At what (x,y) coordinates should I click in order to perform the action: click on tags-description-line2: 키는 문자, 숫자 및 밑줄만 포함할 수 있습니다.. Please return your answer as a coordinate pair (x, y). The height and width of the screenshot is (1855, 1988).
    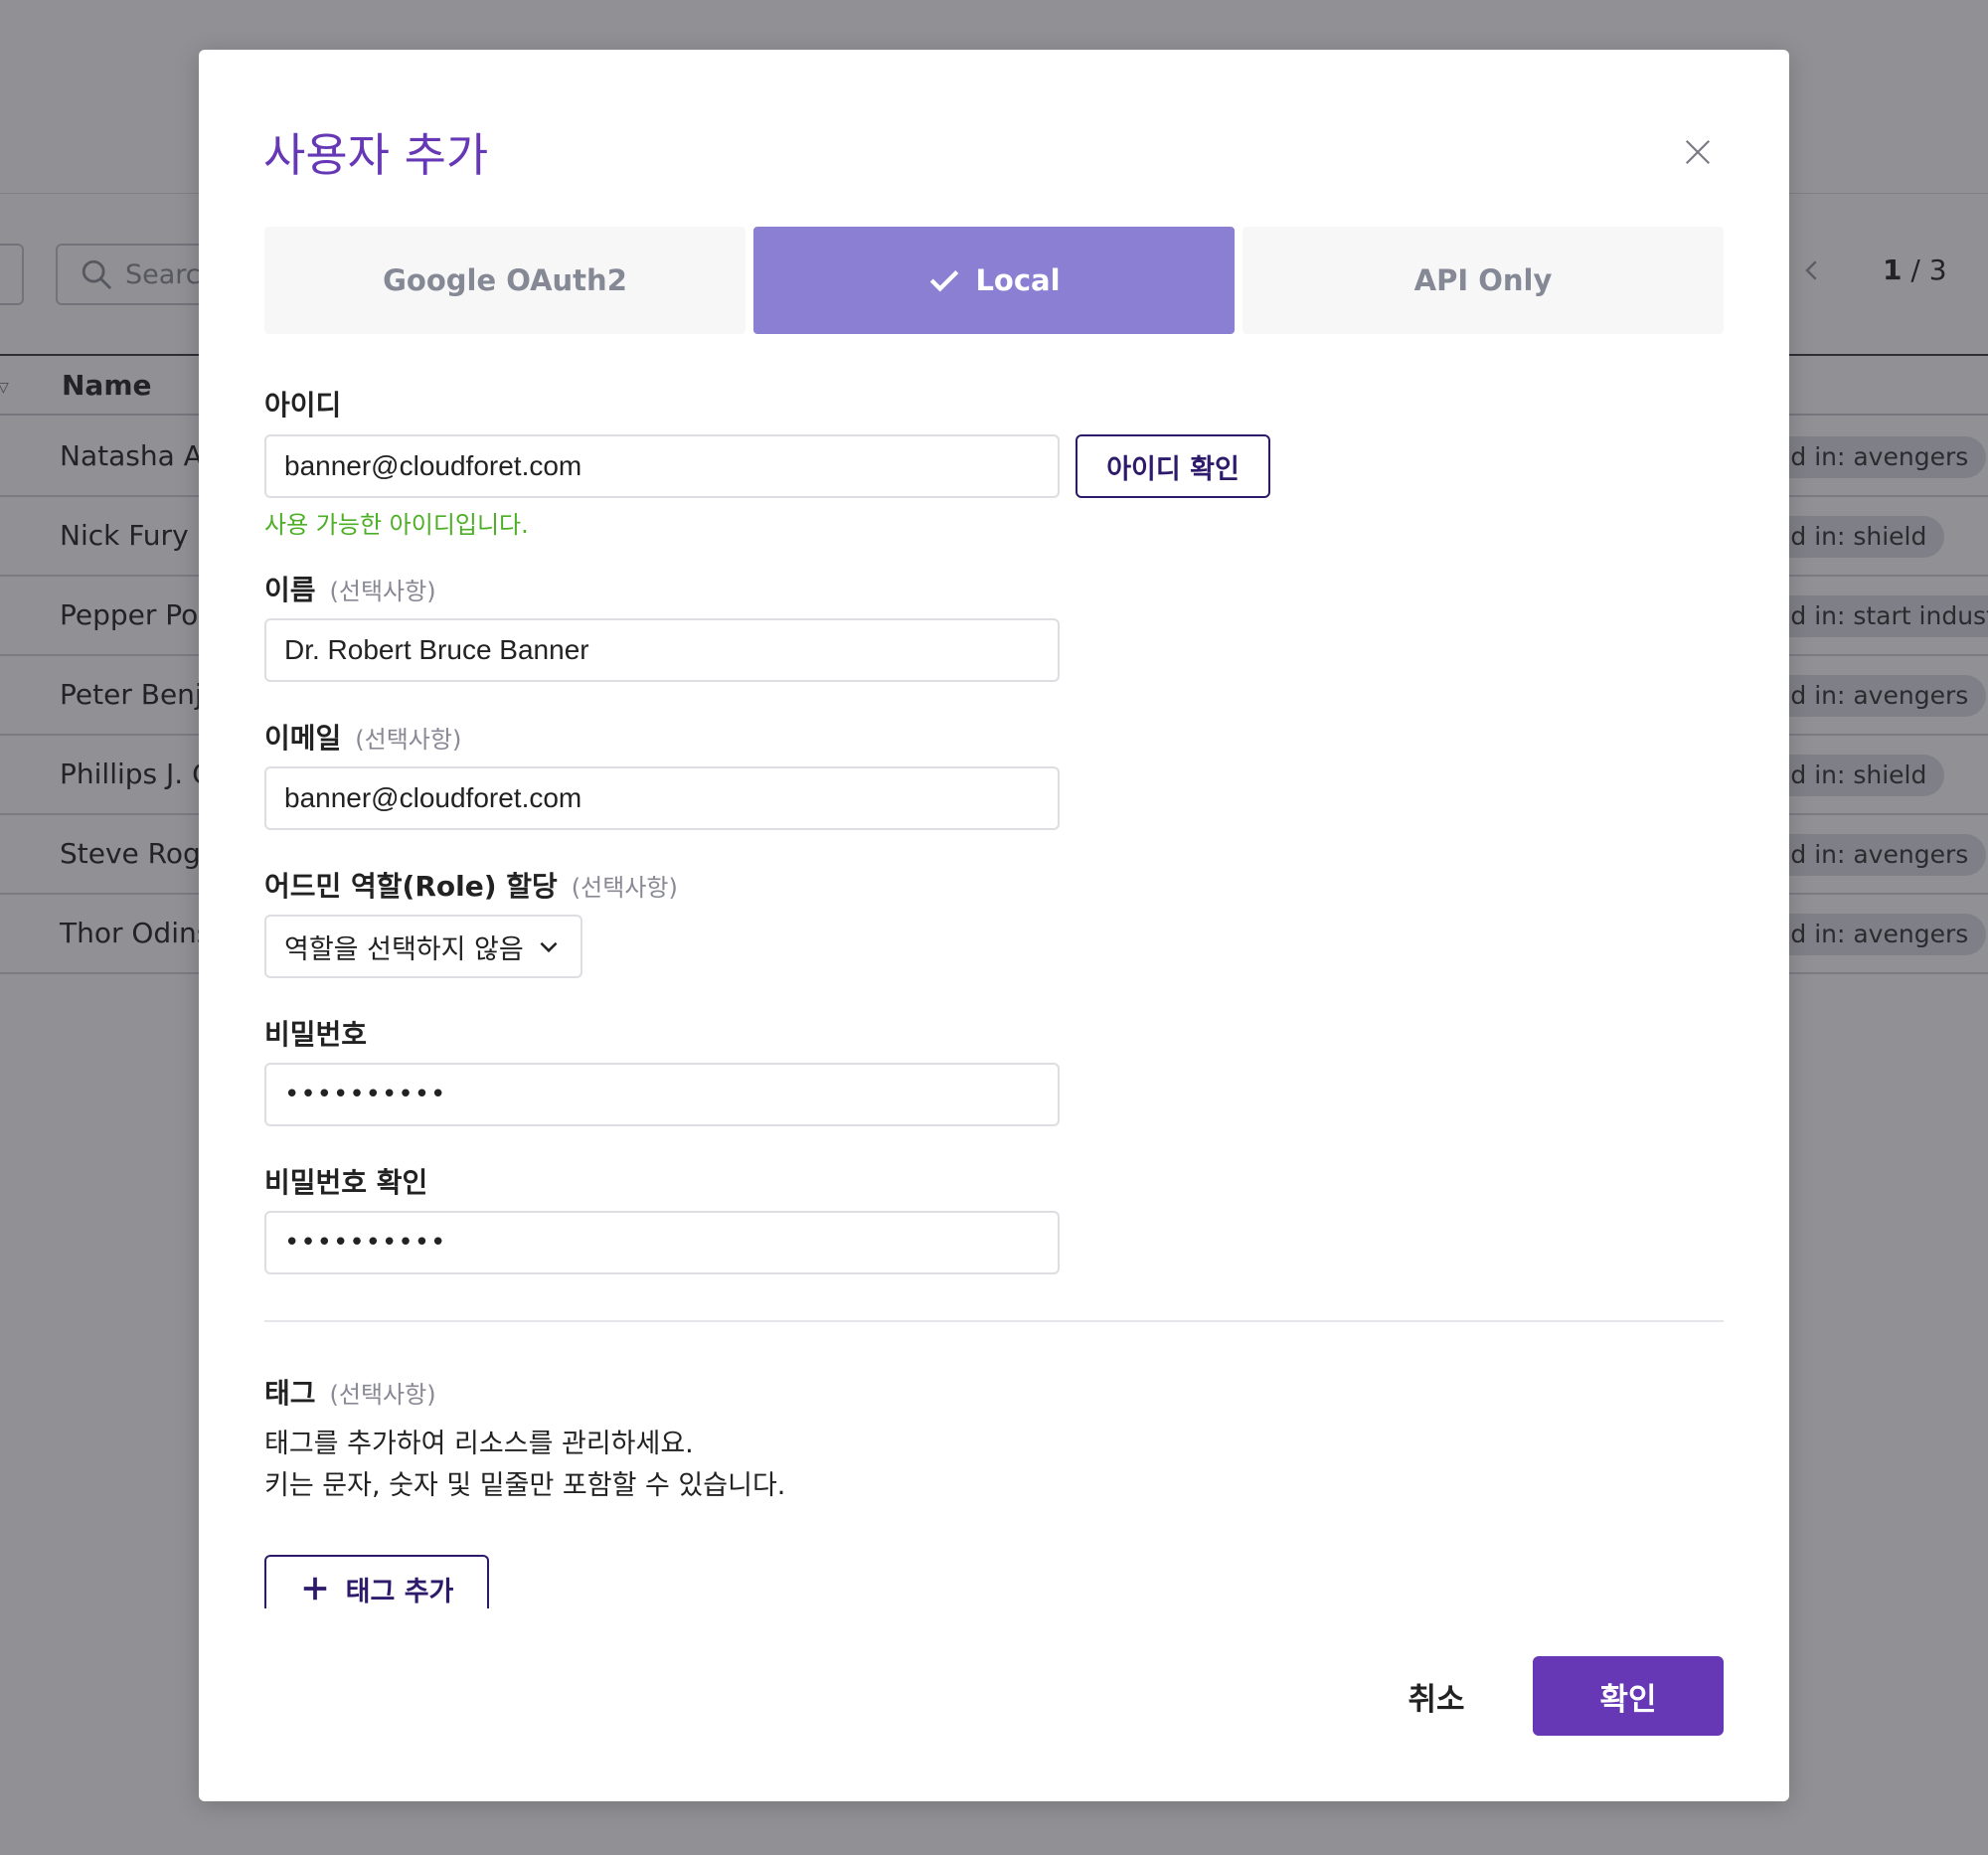
    Looking at the image, I should click on (525, 1485).